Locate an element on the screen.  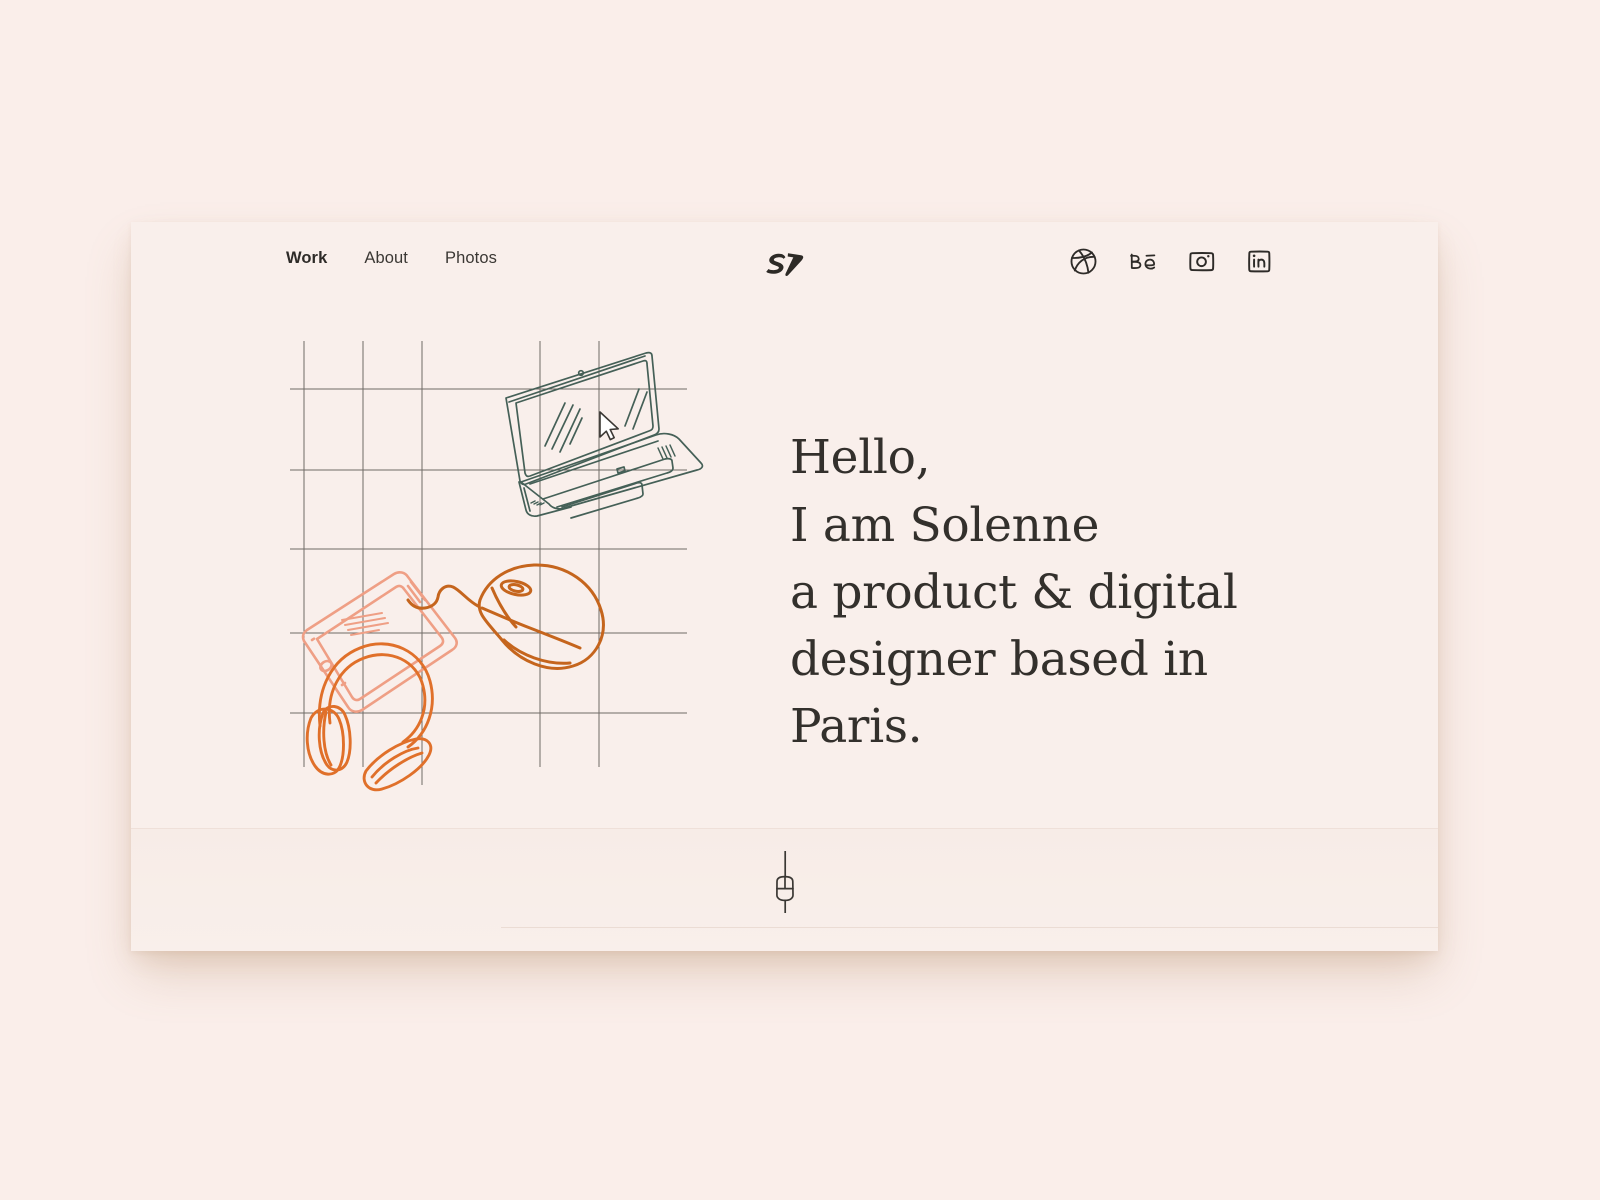
headphones-sketch is located at coordinates (369, 717).